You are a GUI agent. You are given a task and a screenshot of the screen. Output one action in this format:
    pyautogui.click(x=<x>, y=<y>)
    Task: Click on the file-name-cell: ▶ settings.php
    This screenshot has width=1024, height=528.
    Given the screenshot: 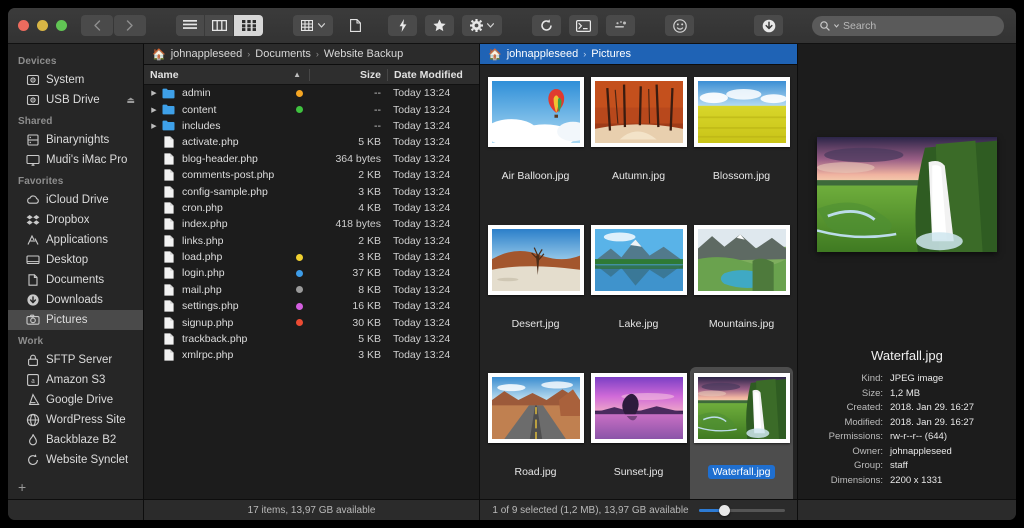 What is the action you would take?
    pyautogui.click(x=226, y=306)
    